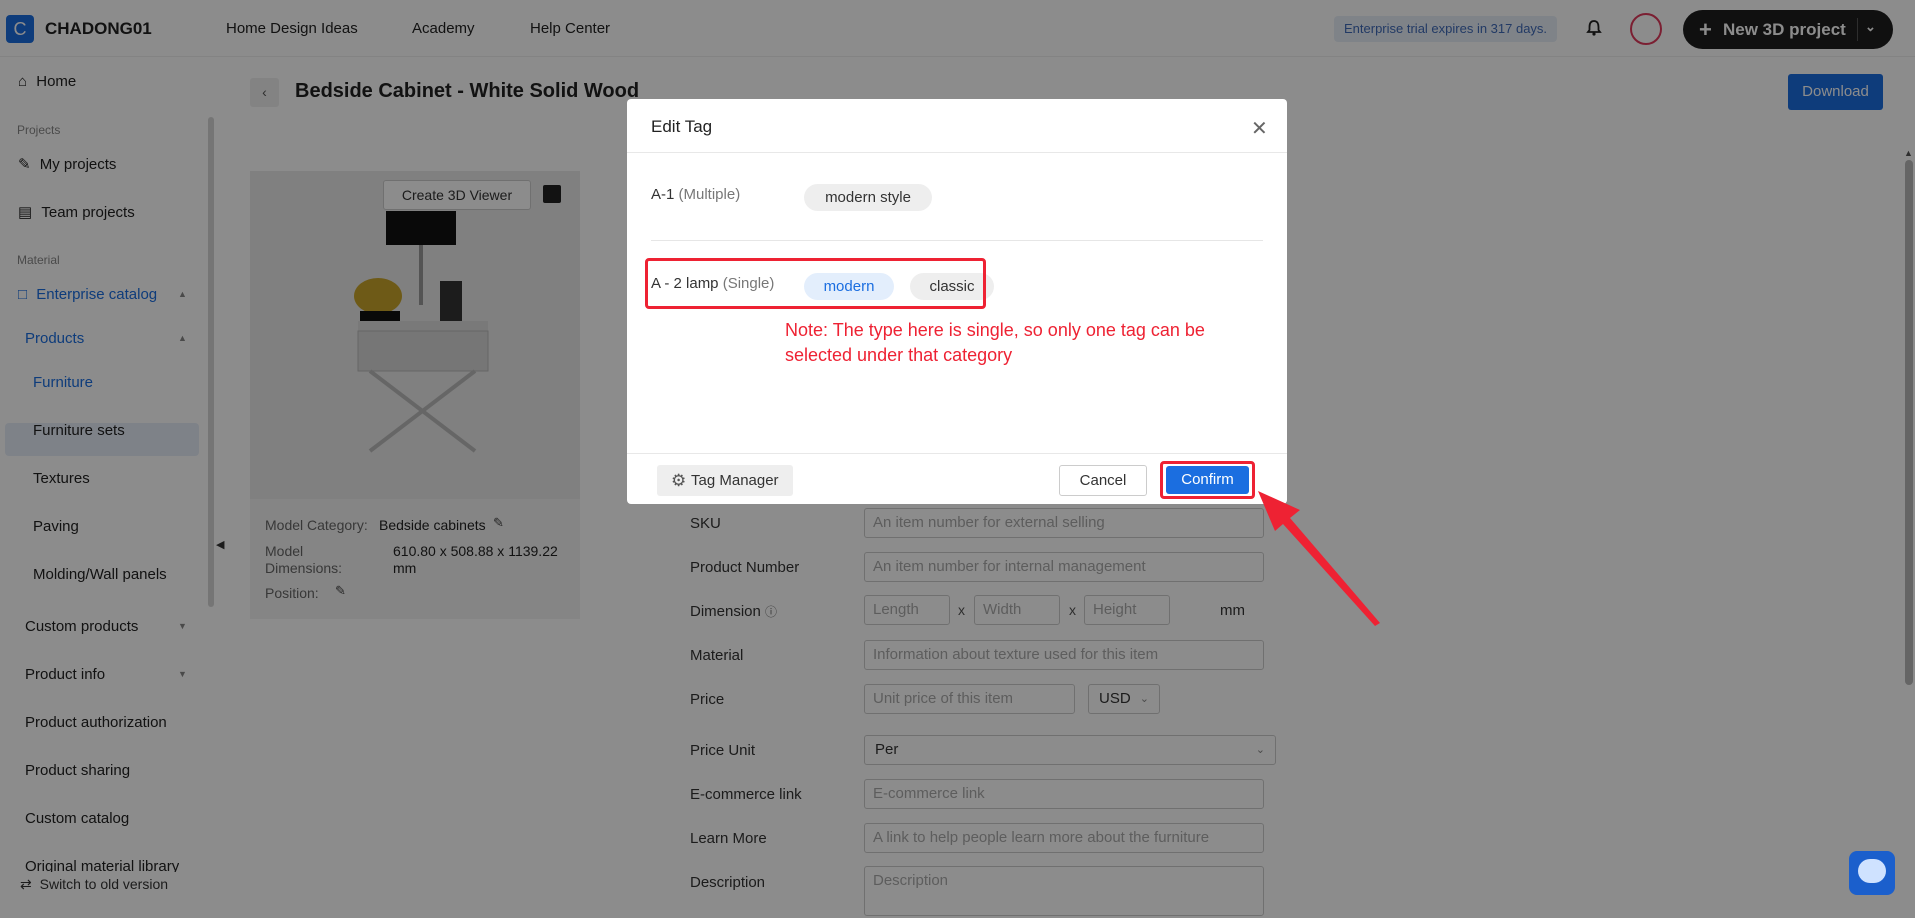  I want to click on annotation-arrow, so click(1319, 558).